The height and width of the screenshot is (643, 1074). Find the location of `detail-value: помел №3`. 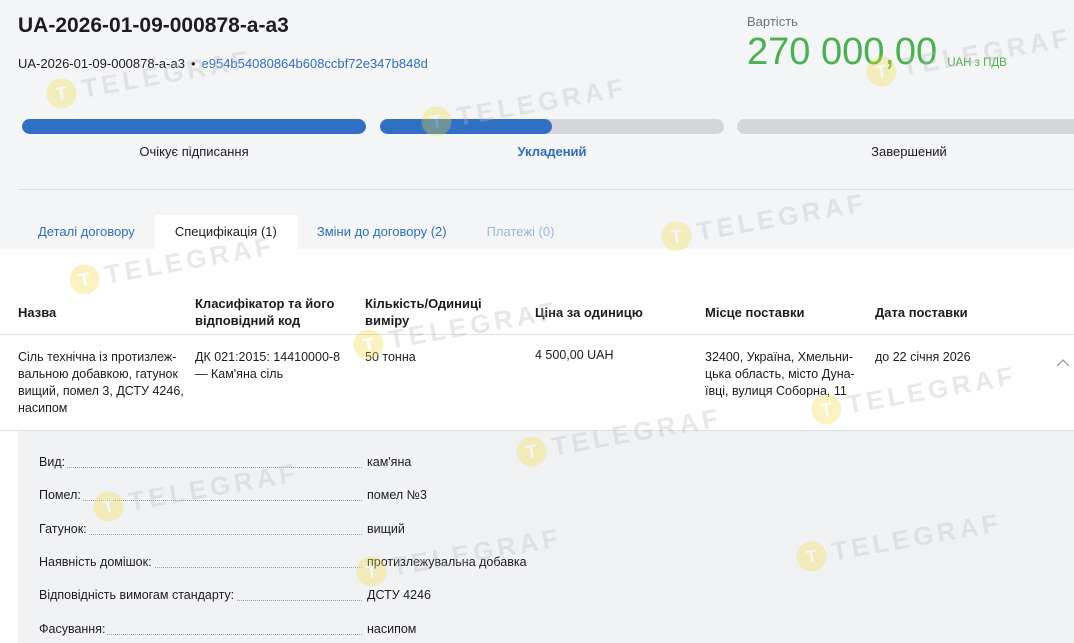

detail-value: помел №3 is located at coordinates (397, 495).